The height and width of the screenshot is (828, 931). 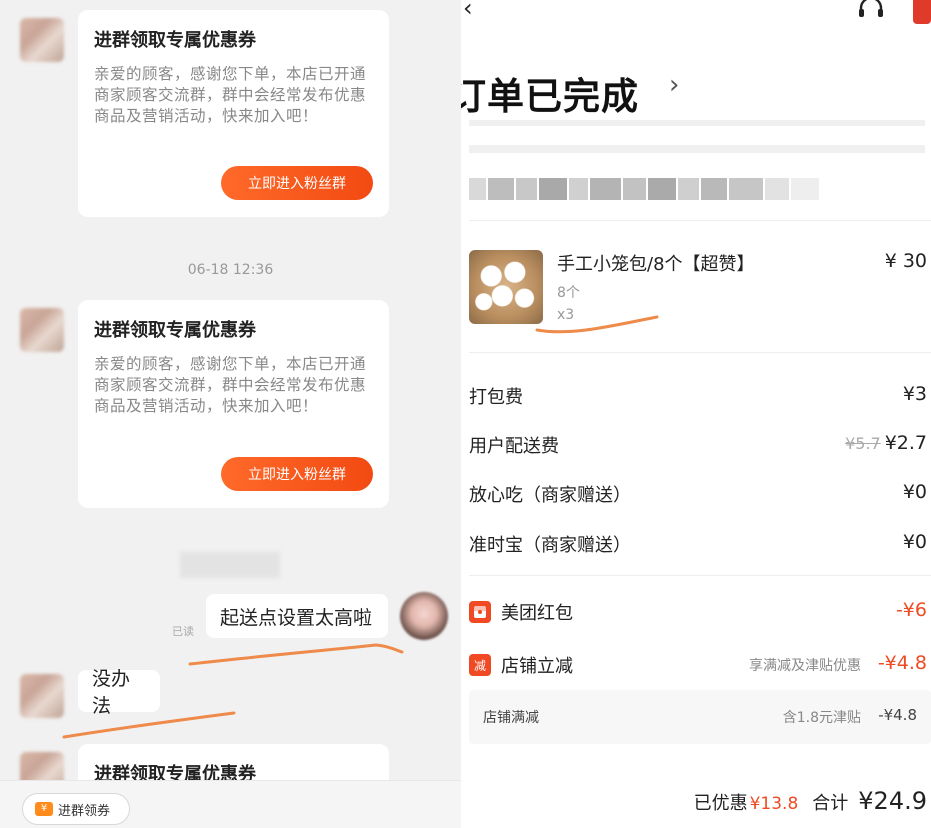 What do you see at coordinates (774, 804) in the screenshot?
I see `saved-value: ¥13.8` at bounding box center [774, 804].